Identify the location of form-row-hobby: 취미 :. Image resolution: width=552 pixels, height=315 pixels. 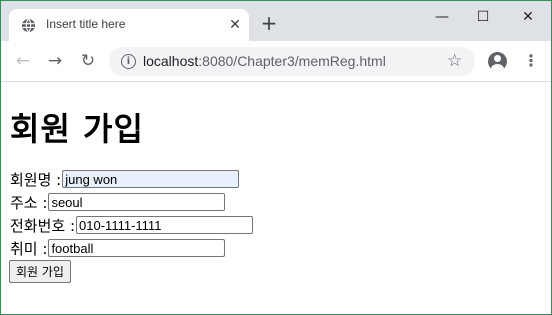
(118, 248).